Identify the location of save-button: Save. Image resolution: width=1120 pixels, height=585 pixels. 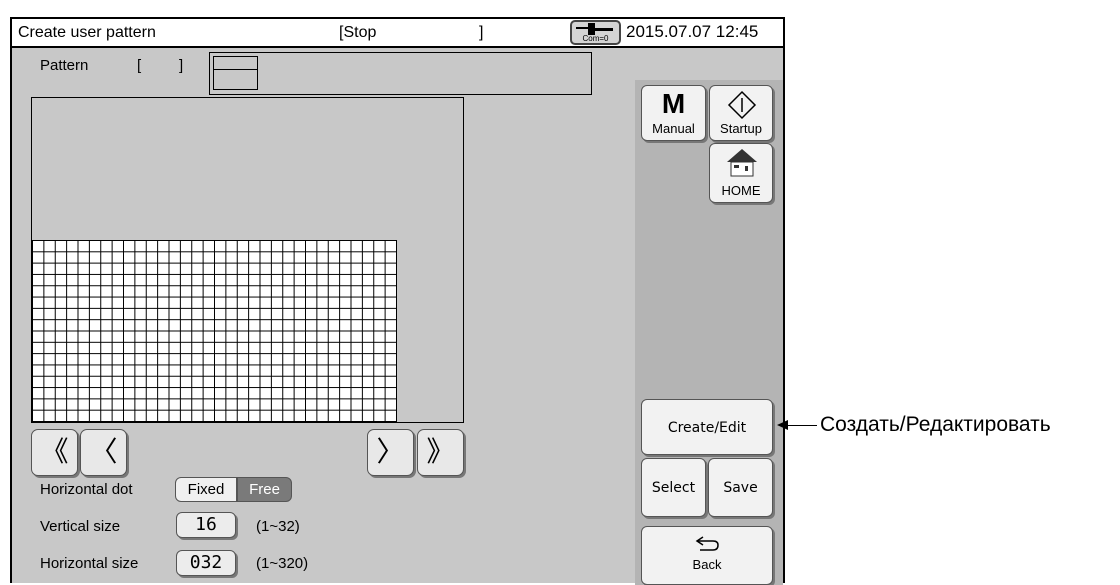
(740, 487).